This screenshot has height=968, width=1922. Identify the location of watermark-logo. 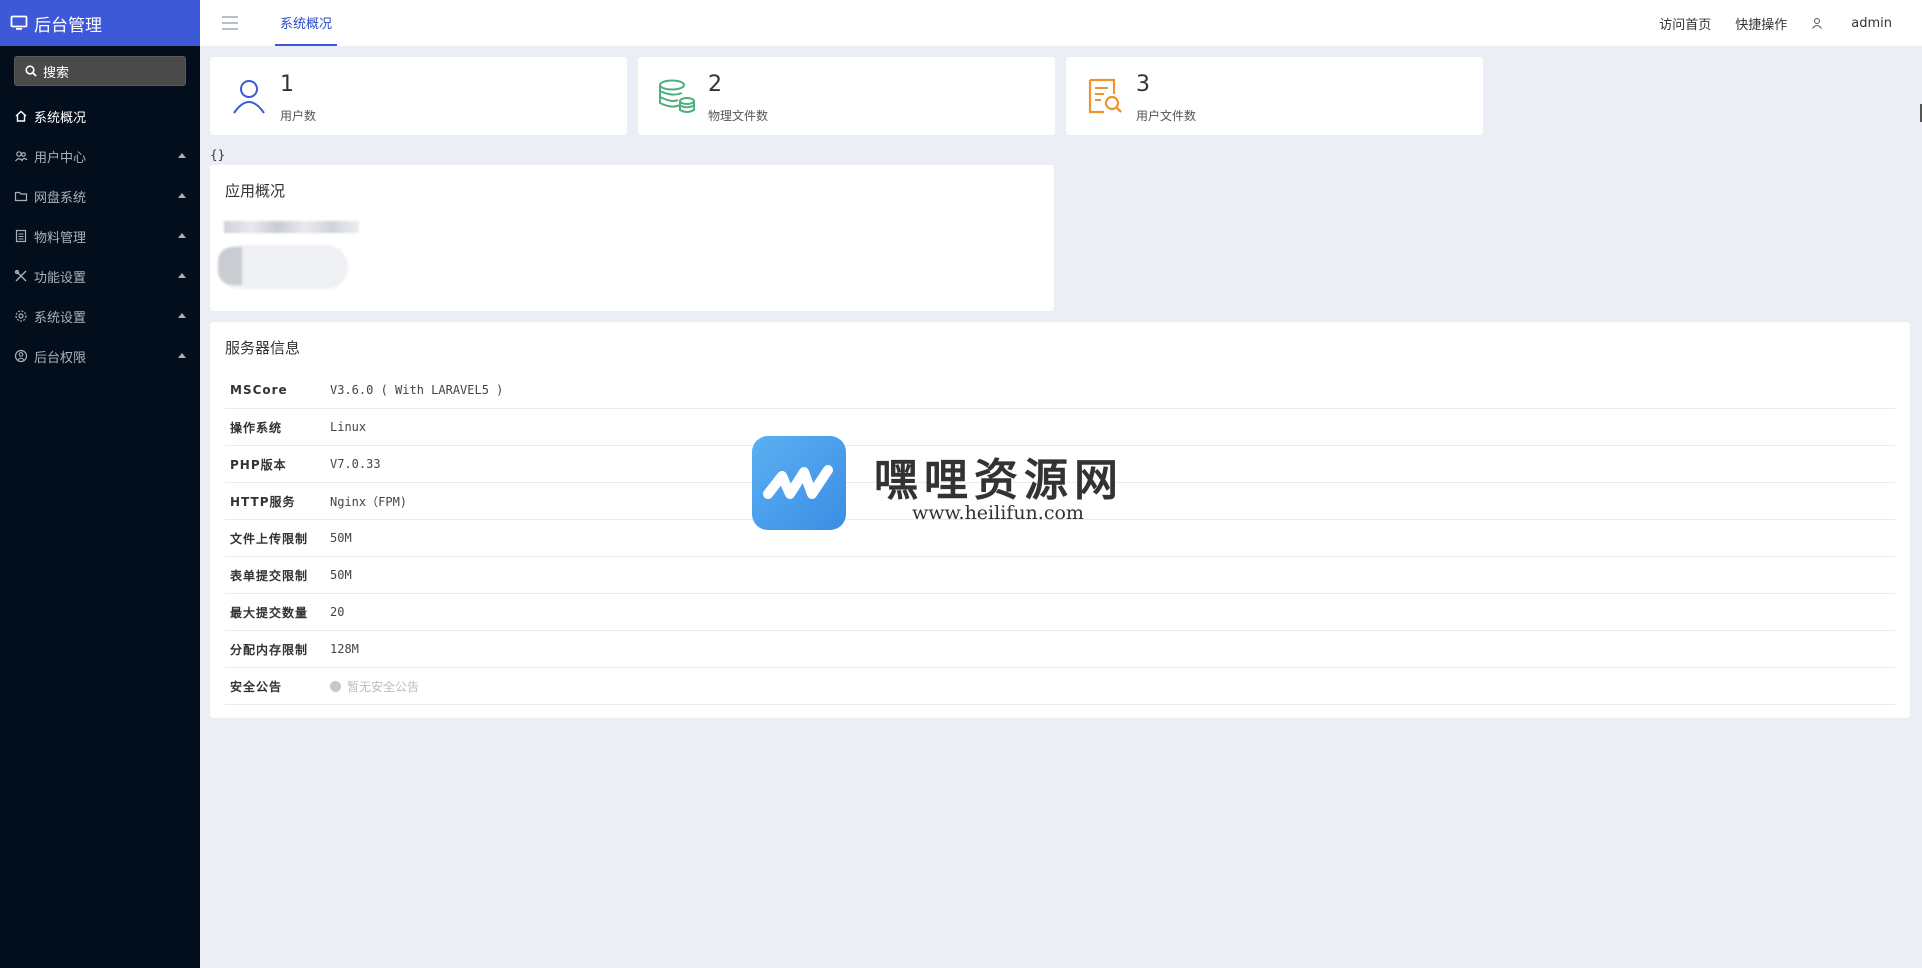
(799, 483).